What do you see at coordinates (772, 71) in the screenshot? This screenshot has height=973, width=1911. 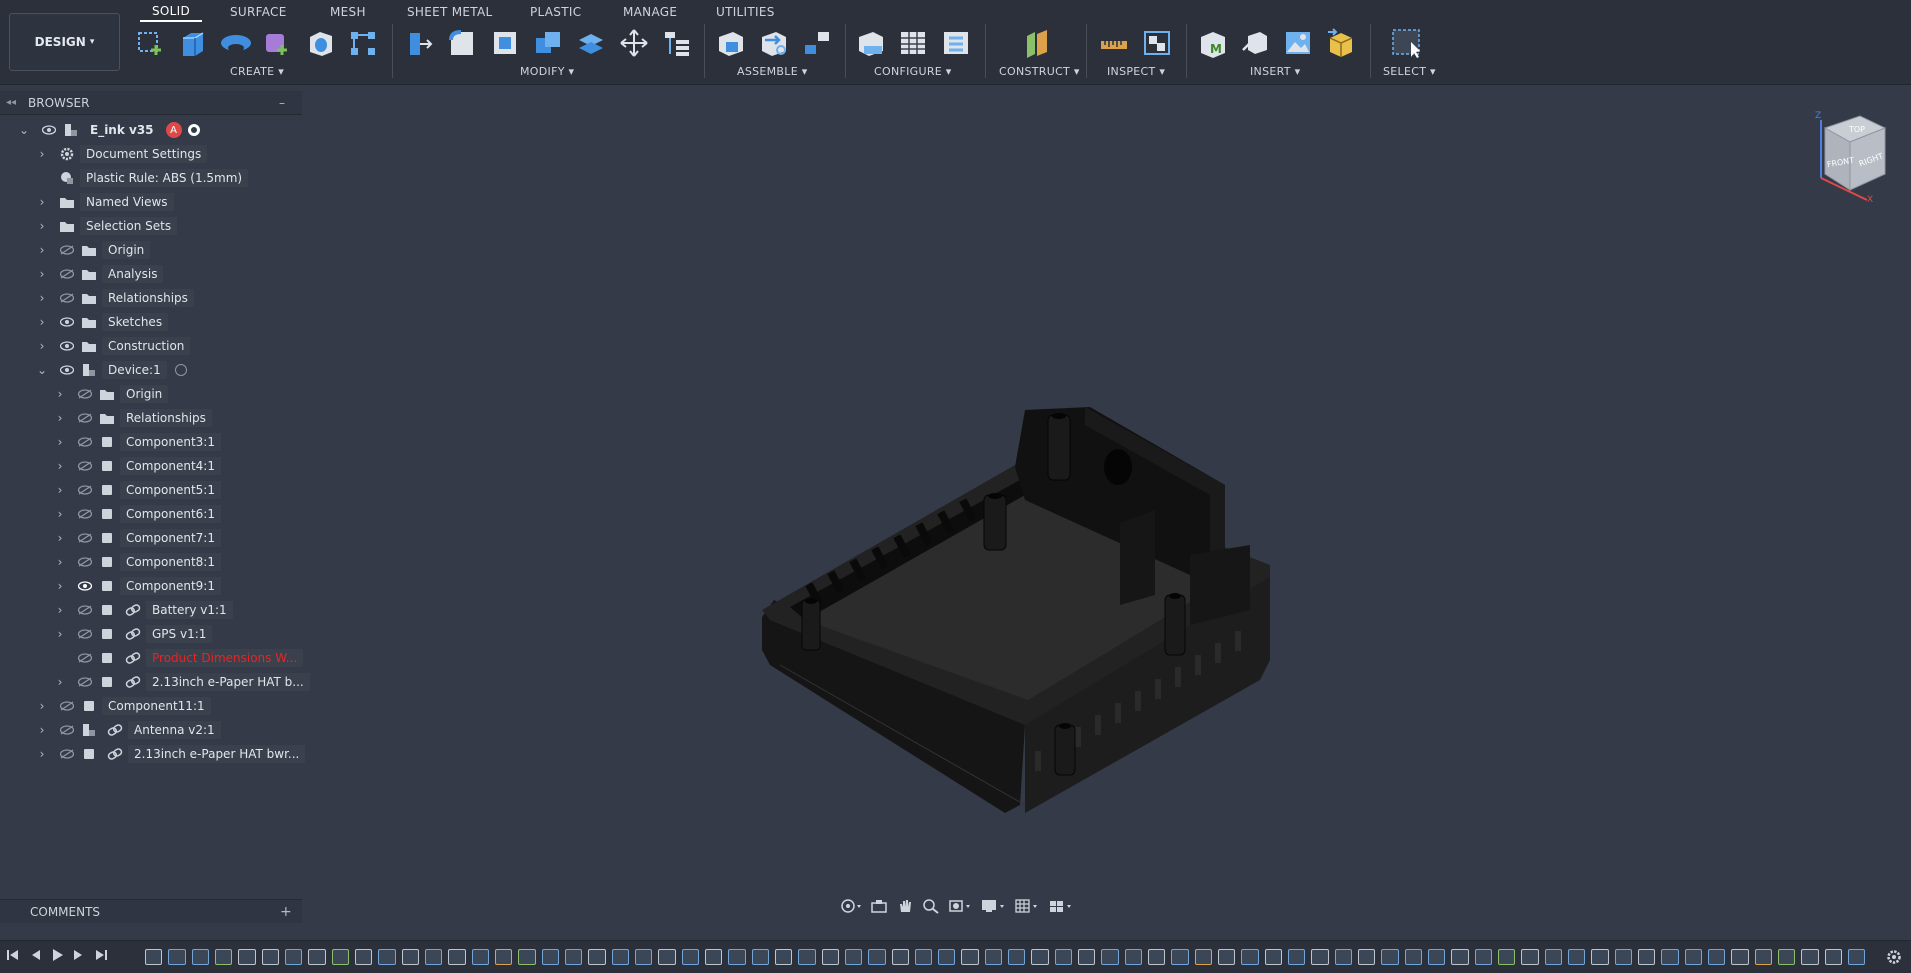 I see `group-assemble: ASSEMBLE ▾` at bounding box center [772, 71].